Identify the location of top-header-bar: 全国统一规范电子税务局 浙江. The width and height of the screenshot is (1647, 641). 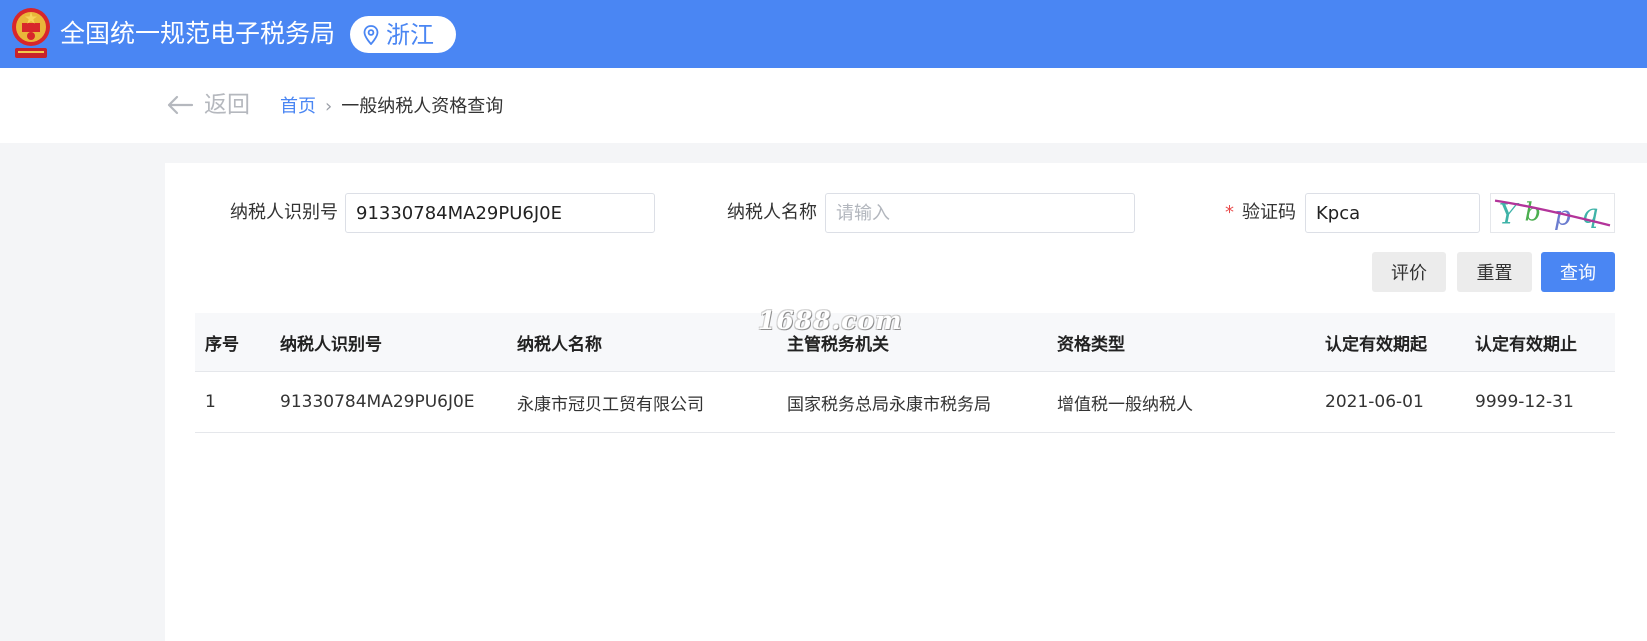
(823, 34).